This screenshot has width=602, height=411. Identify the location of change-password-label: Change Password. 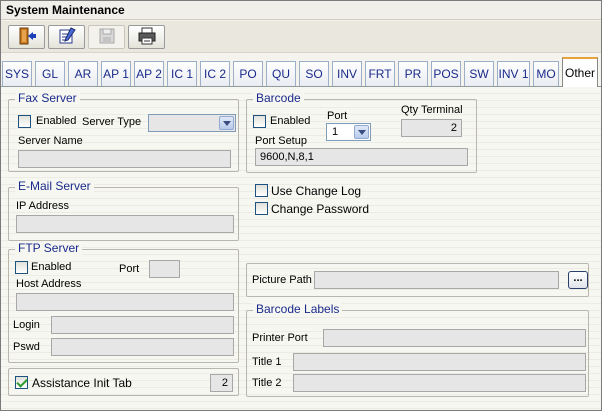
(320, 209).